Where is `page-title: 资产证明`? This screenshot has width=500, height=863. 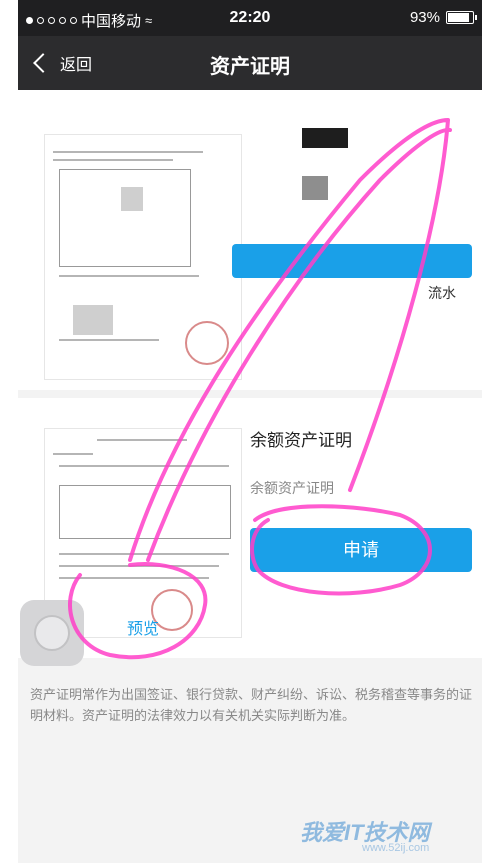
page-title: 资产证明 is located at coordinates (250, 67).